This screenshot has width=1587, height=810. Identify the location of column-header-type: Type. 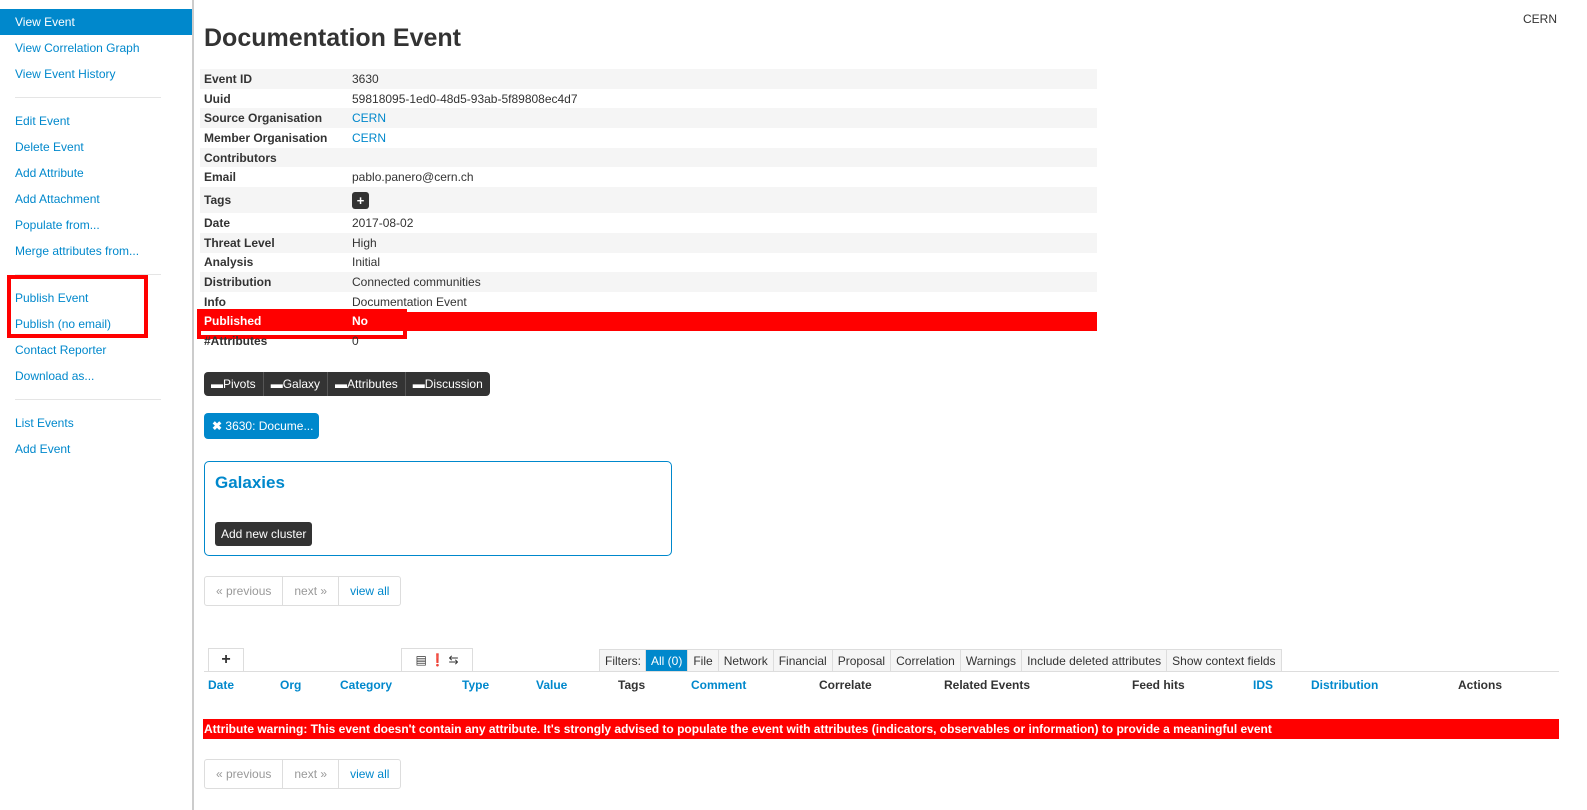
(475, 685).